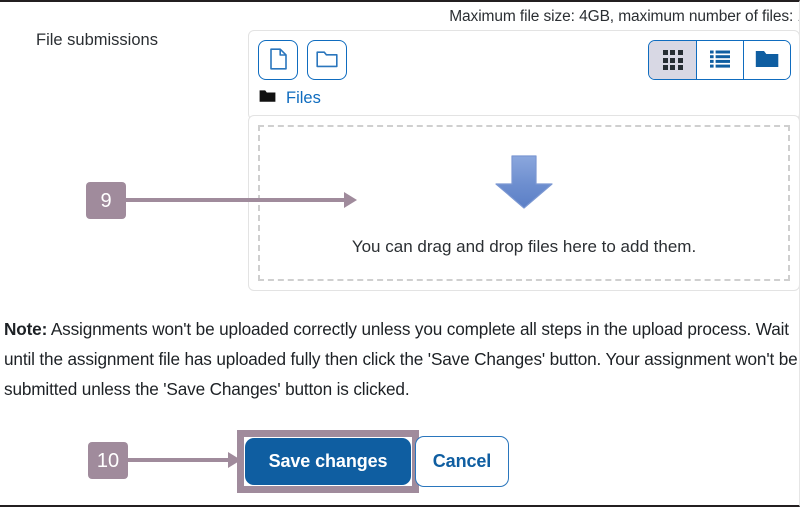 This screenshot has width=800, height=507. What do you see at coordinates (523, 75) in the screenshot?
I see `file-picker-toolbar: Files` at bounding box center [523, 75].